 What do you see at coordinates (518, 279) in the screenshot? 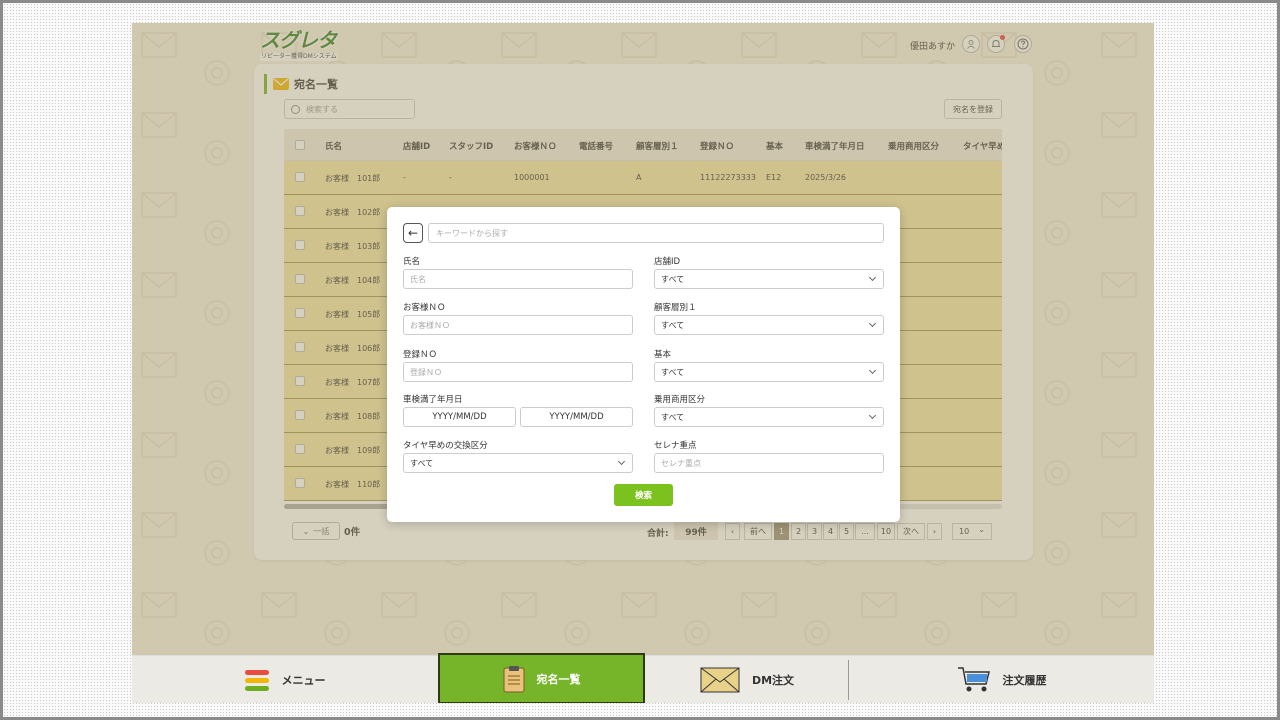
I see `name-field: 氏名` at bounding box center [518, 279].